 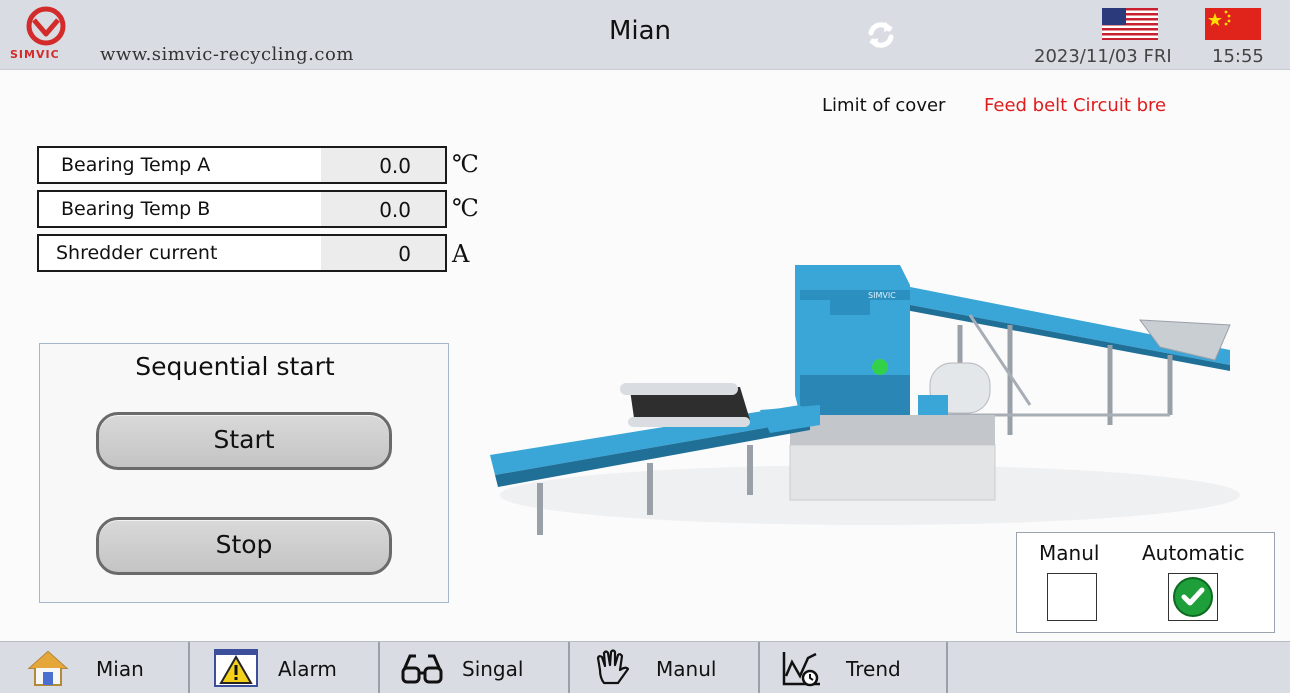 What do you see at coordinates (236, 668) in the screenshot?
I see `warning-icon` at bounding box center [236, 668].